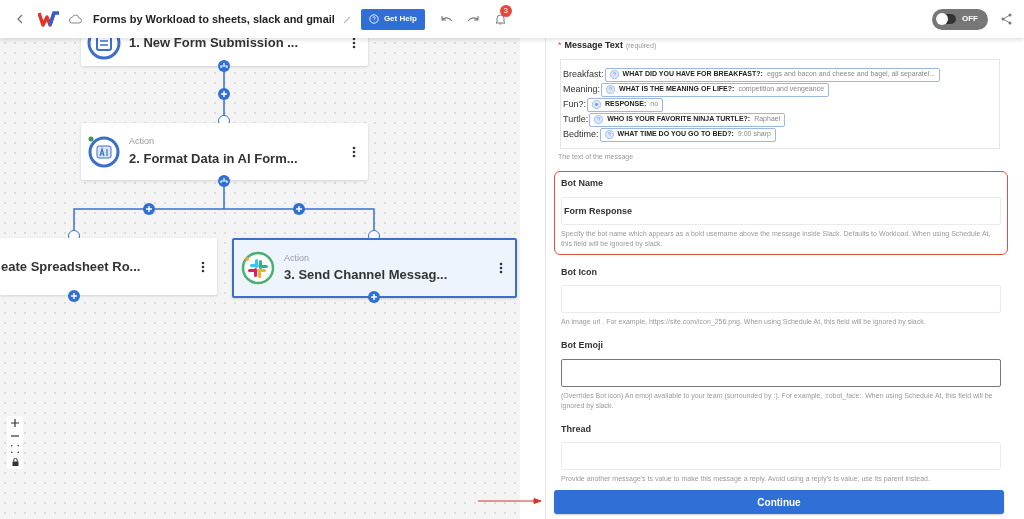 The image size is (1024, 519). What do you see at coordinates (214, 19) in the screenshot?
I see `workflow-title: Forms by Workload to sheets, slack and gmail` at bounding box center [214, 19].